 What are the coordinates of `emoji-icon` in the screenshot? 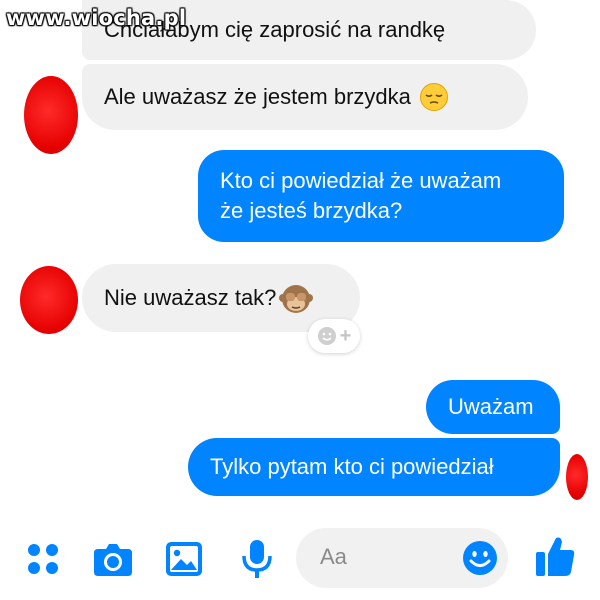 It's located at (480, 558).